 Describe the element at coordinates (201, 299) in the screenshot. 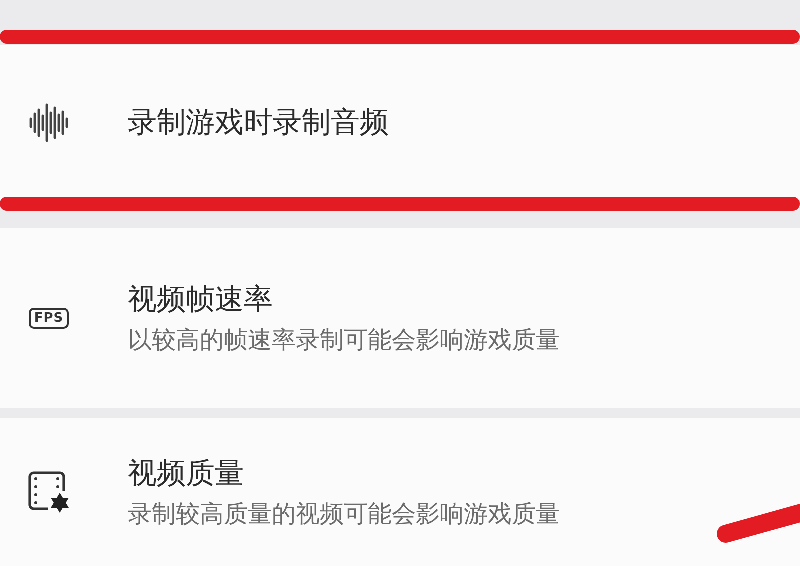

I see `setting-title: 视频帧速率` at that location.